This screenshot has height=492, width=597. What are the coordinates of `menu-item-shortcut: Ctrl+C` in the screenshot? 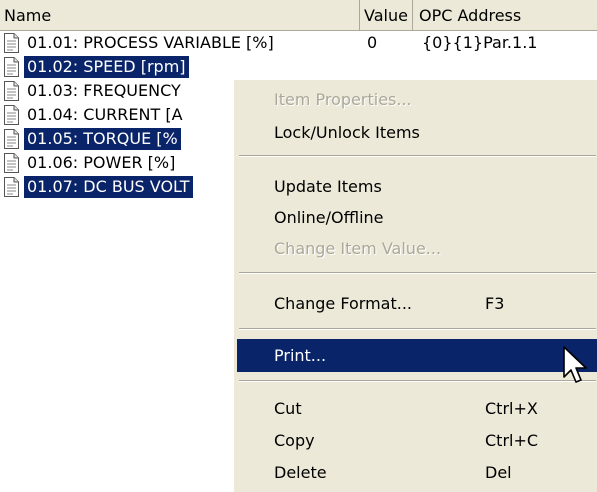 It's located at (512, 440).